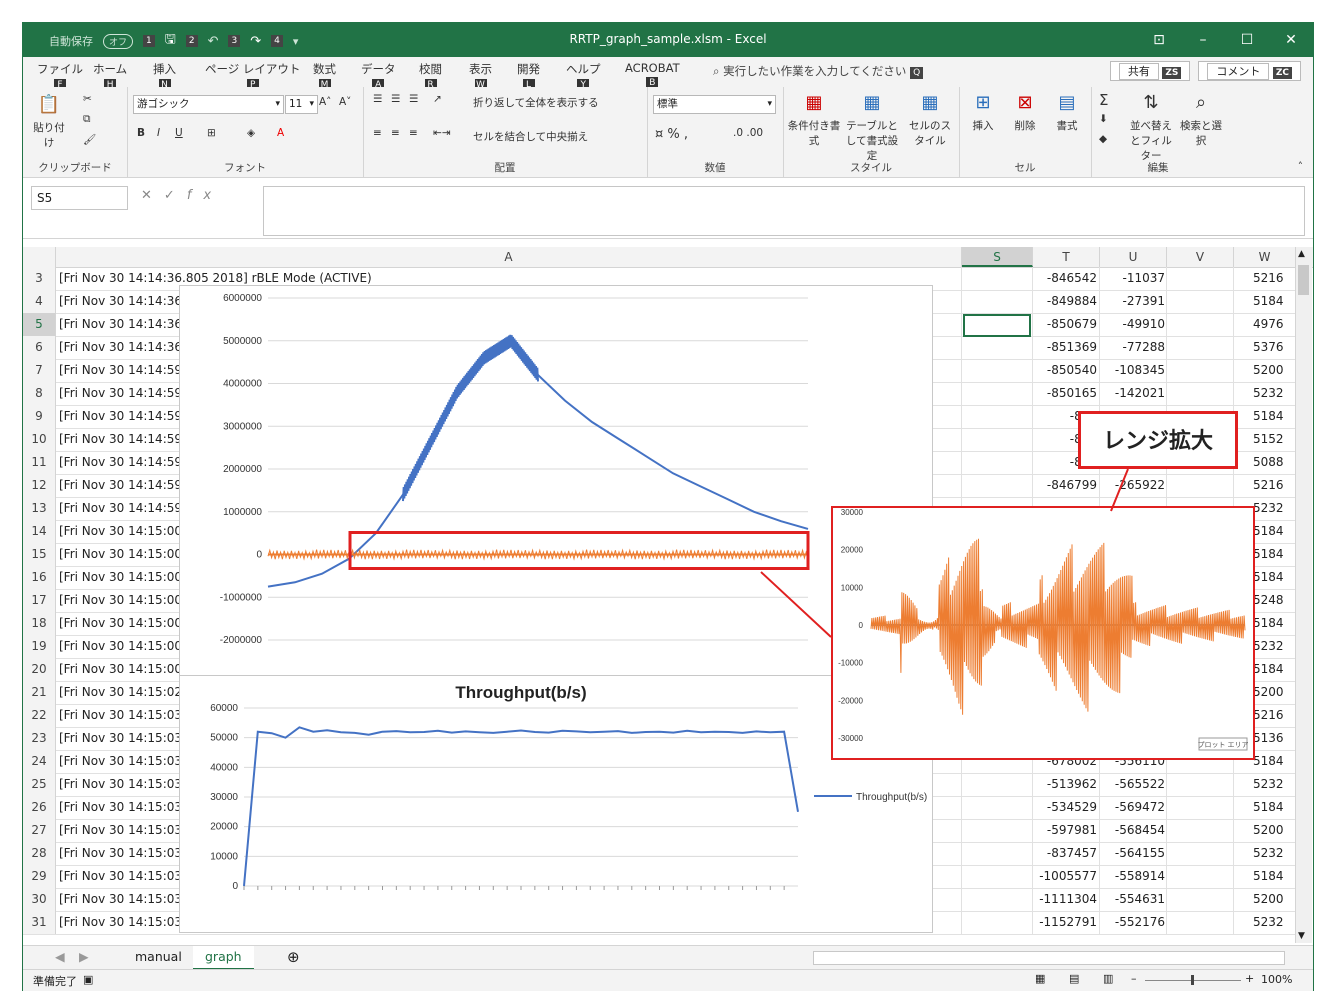 This screenshot has width=1328, height=1005. I want to click on currency-percent-comma-icons: ¤ % ,, so click(671, 134).